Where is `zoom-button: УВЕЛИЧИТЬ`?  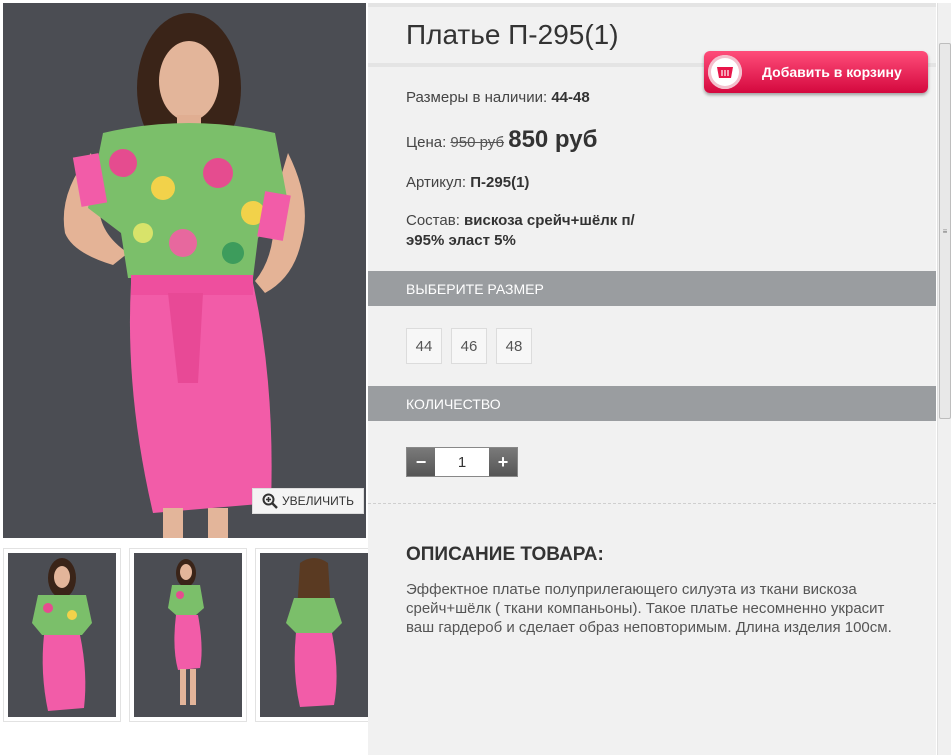
zoom-button: УВЕЛИЧИТЬ is located at coordinates (308, 501).